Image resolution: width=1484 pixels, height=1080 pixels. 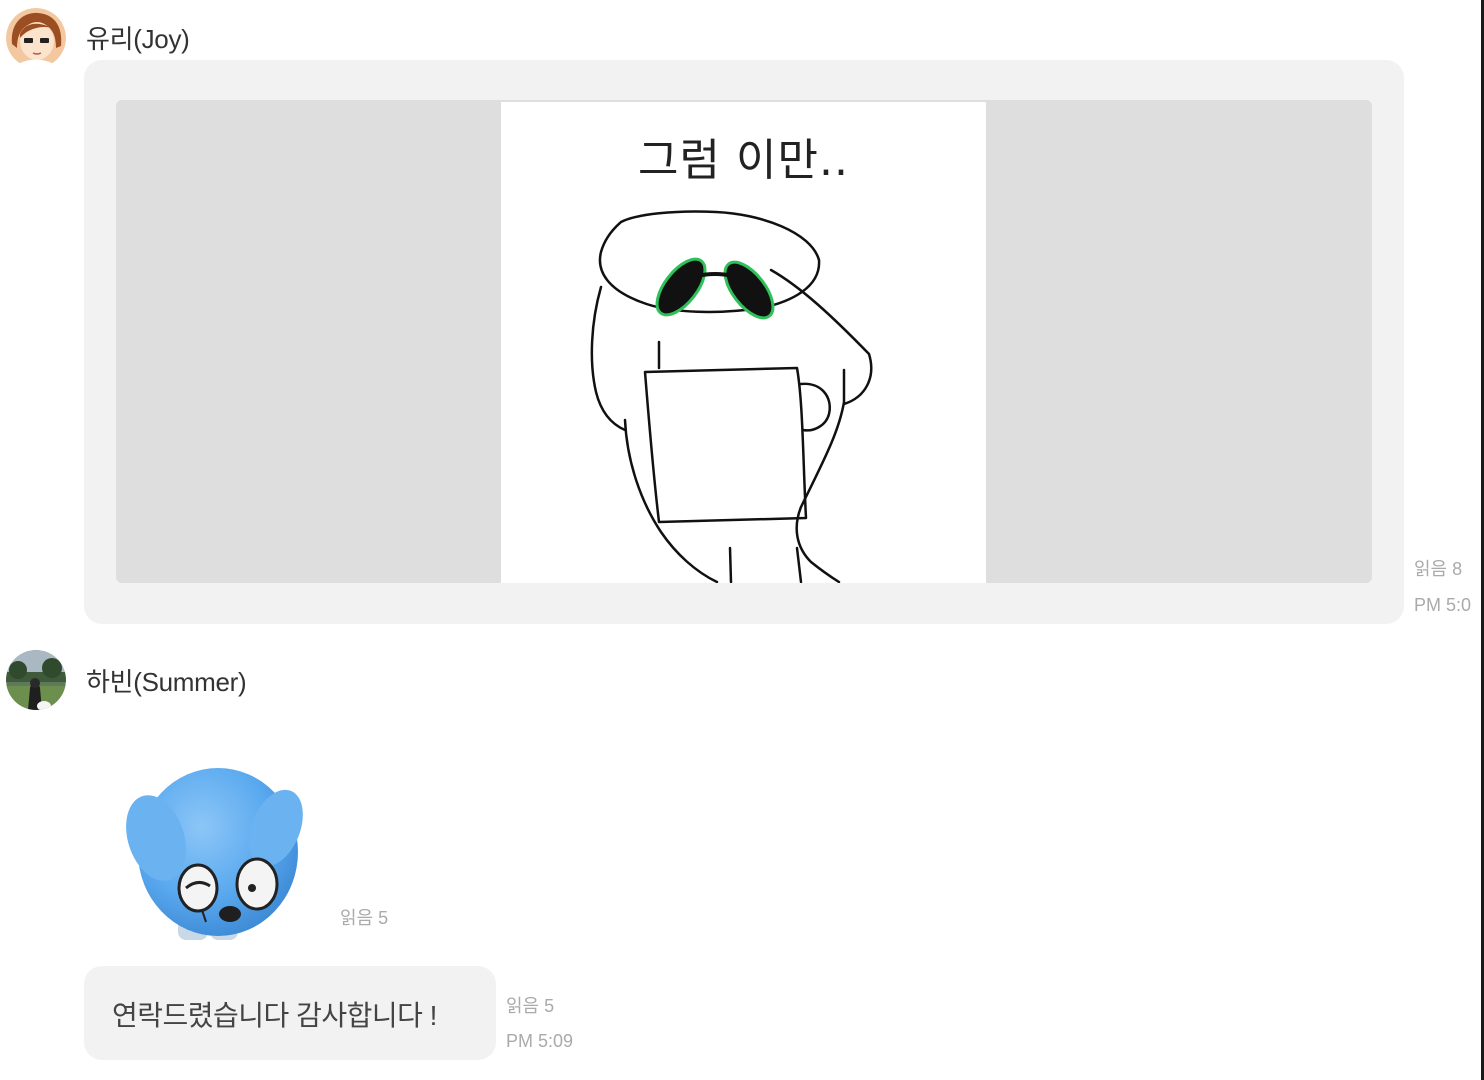 I want to click on read-count-joy: 읽음 8, so click(x=1438, y=569).